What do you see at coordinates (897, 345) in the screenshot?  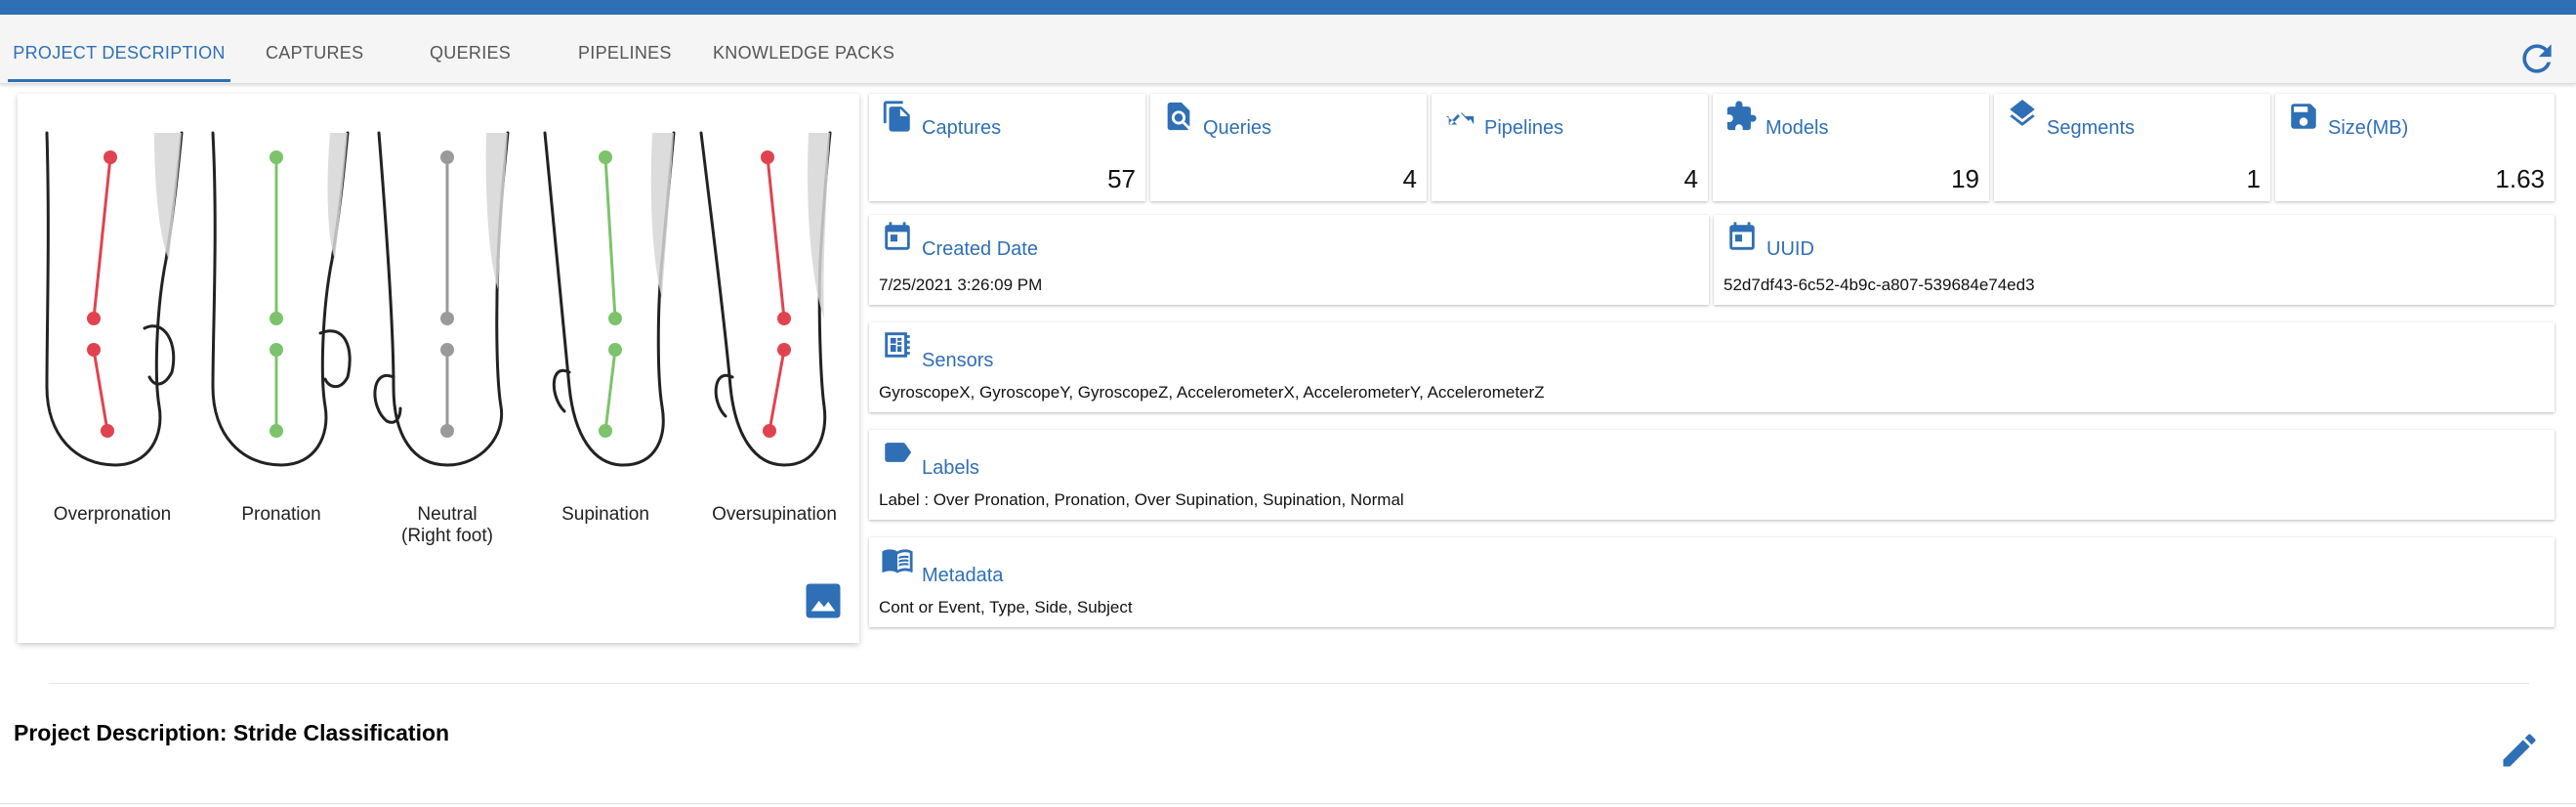 I see `sensors-icon` at bounding box center [897, 345].